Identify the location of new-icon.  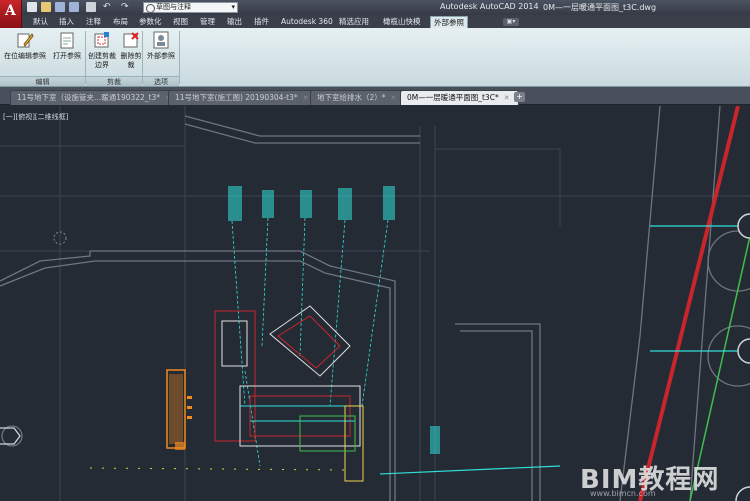
(32, 7).